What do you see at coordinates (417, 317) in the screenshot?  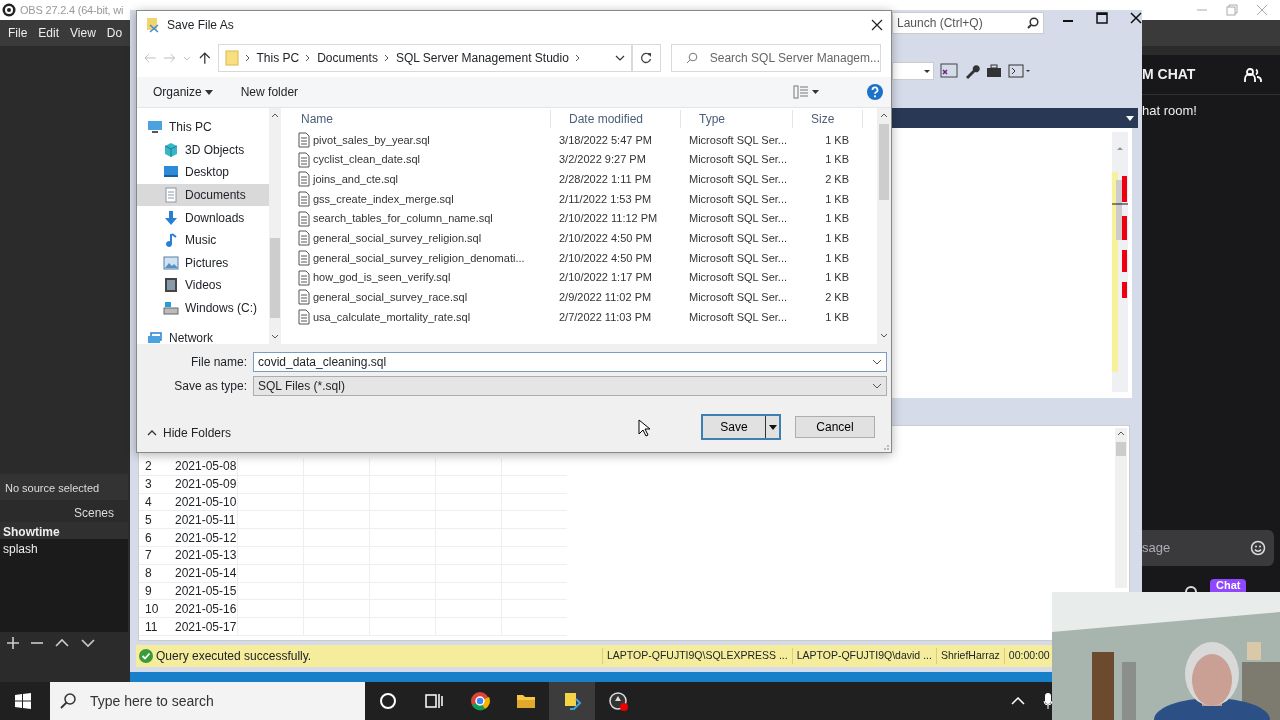 I see `file-name: usa_calculate_mortality_rate.sql` at bounding box center [417, 317].